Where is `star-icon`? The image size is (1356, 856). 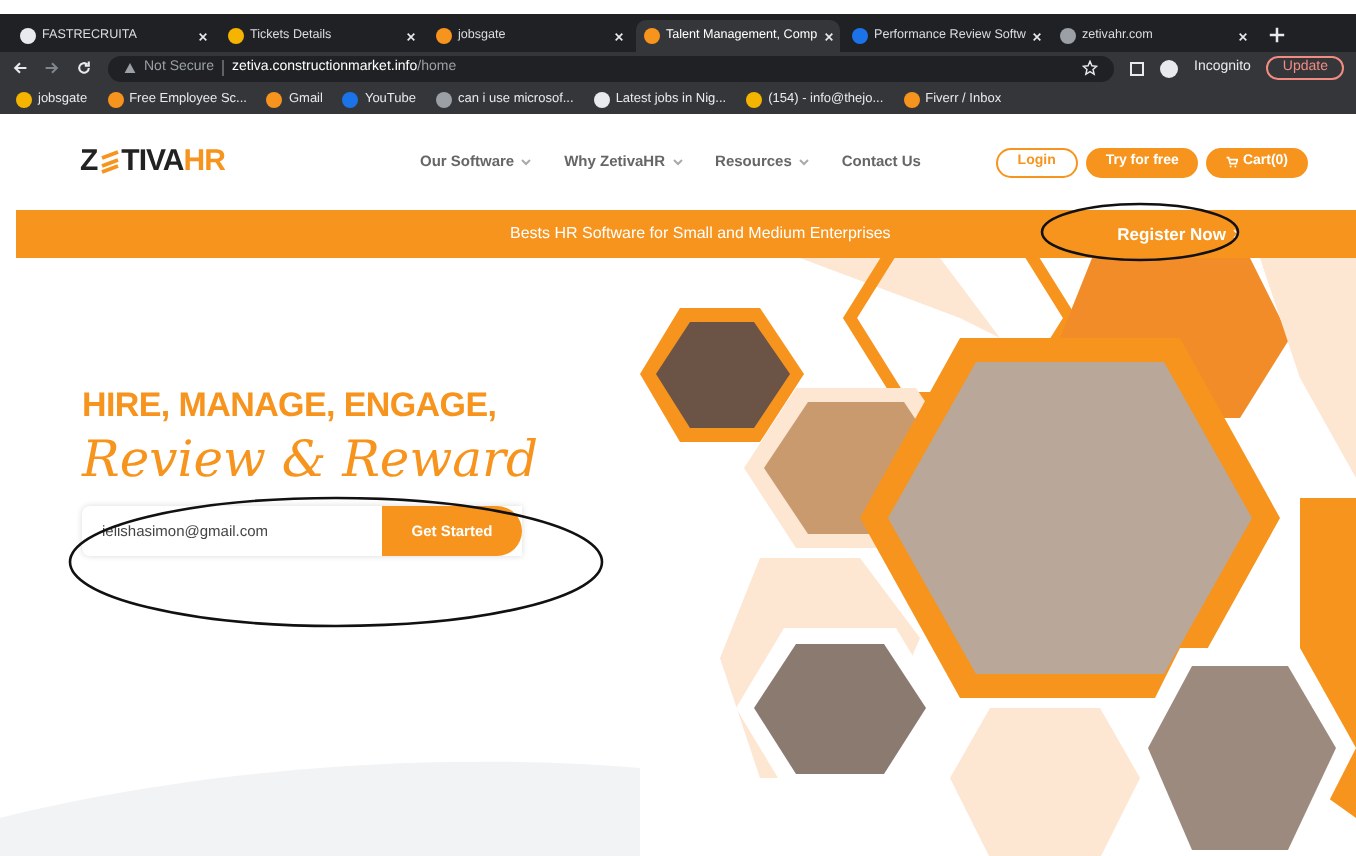
star-icon is located at coordinates (1090, 68).